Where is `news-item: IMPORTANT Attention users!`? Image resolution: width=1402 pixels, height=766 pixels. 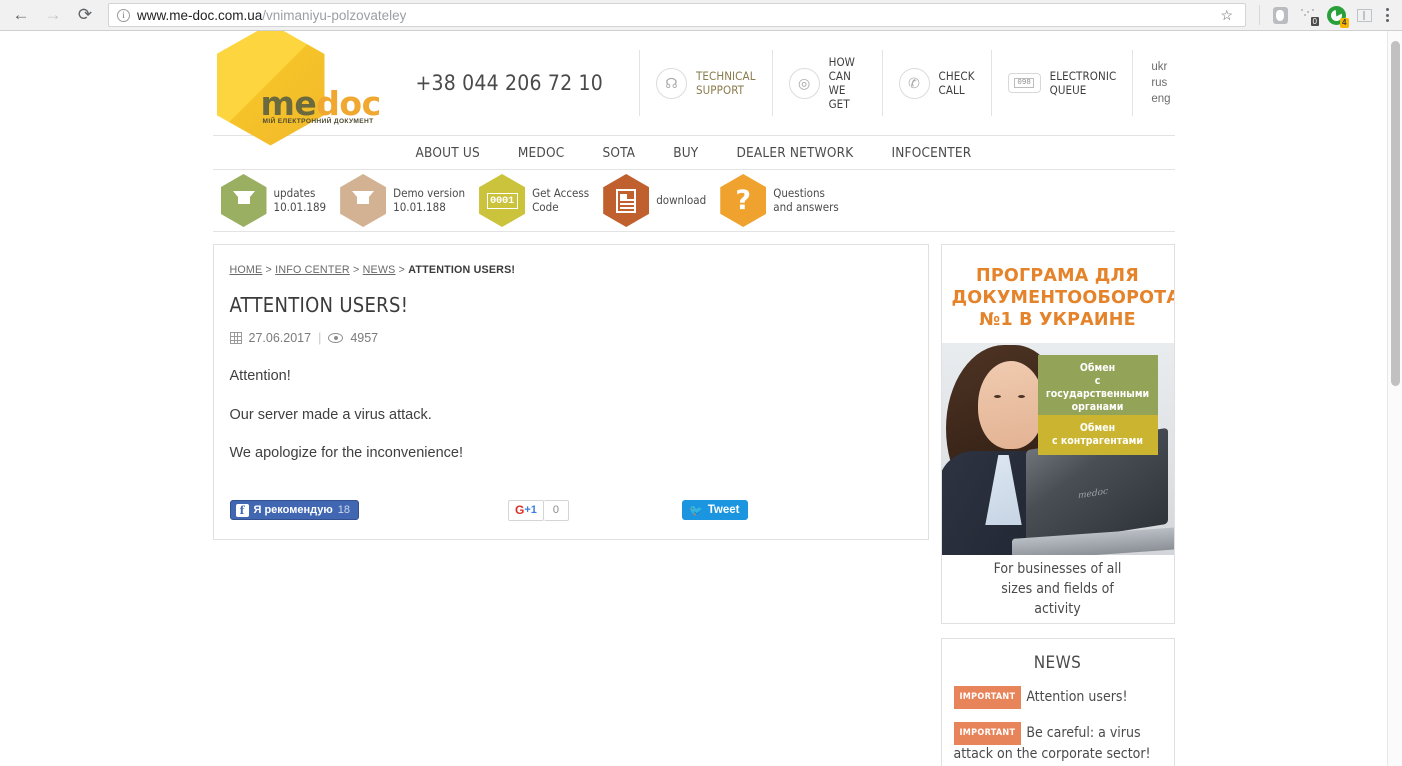 news-item: IMPORTANT Attention users! is located at coordinates (1057, 697).